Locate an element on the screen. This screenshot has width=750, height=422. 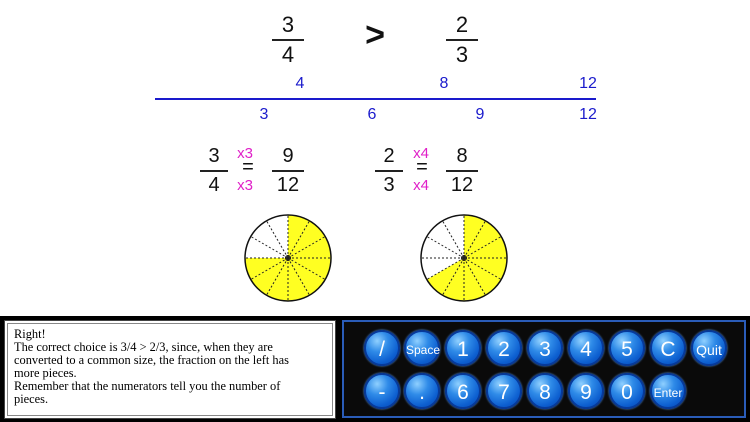
compare-left-fraction-bar is located at coordinates (288, 40).